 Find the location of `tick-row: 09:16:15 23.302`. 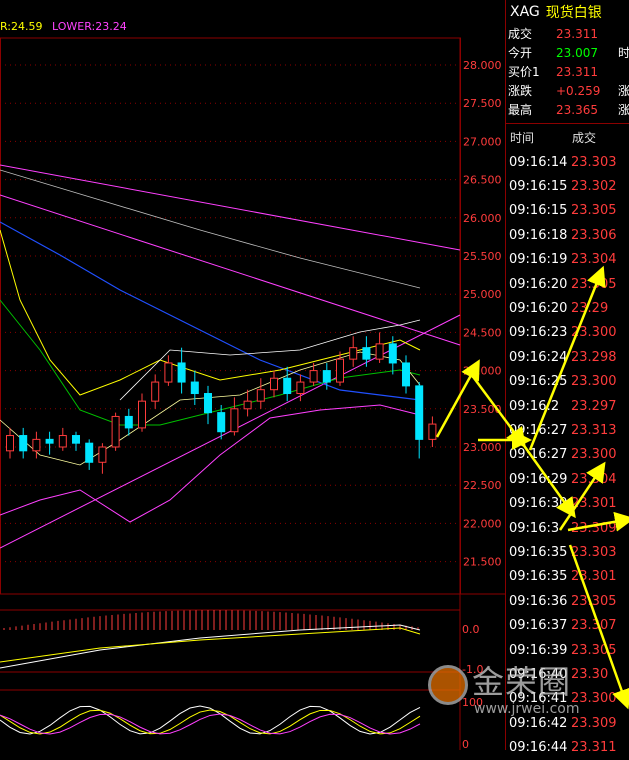

tick-row: 09:16:15 23.302 is located at coordinates (567, 186).